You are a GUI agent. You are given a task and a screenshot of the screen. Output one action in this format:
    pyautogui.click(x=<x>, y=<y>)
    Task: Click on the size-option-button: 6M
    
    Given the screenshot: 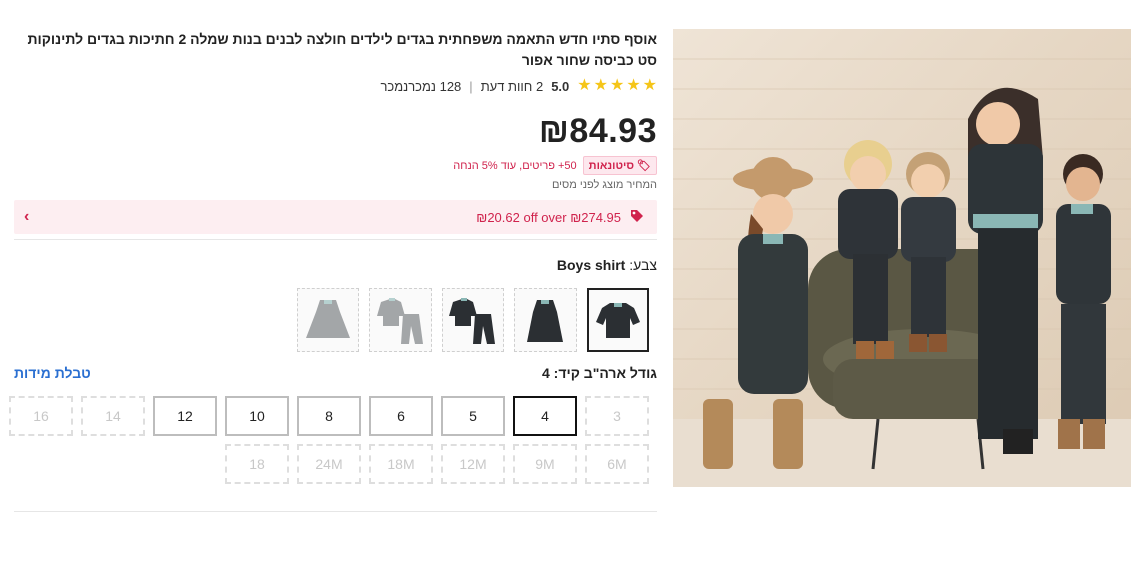 What is the action you would take?
    pyautogui.click(x=617, y=464)
    